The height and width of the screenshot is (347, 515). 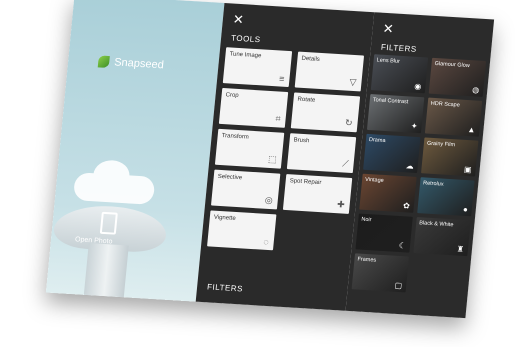 I want to click on tool-transform: Transform ⬚, so click(x=249, y=148).